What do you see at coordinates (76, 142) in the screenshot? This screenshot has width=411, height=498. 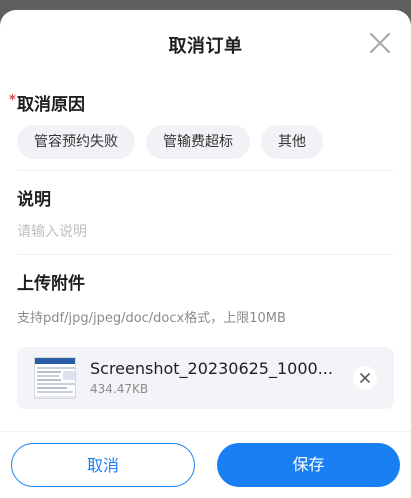 I see `reason-option-capacity-booking-failed: 管容预约失败` at bounding box center [76, 142].